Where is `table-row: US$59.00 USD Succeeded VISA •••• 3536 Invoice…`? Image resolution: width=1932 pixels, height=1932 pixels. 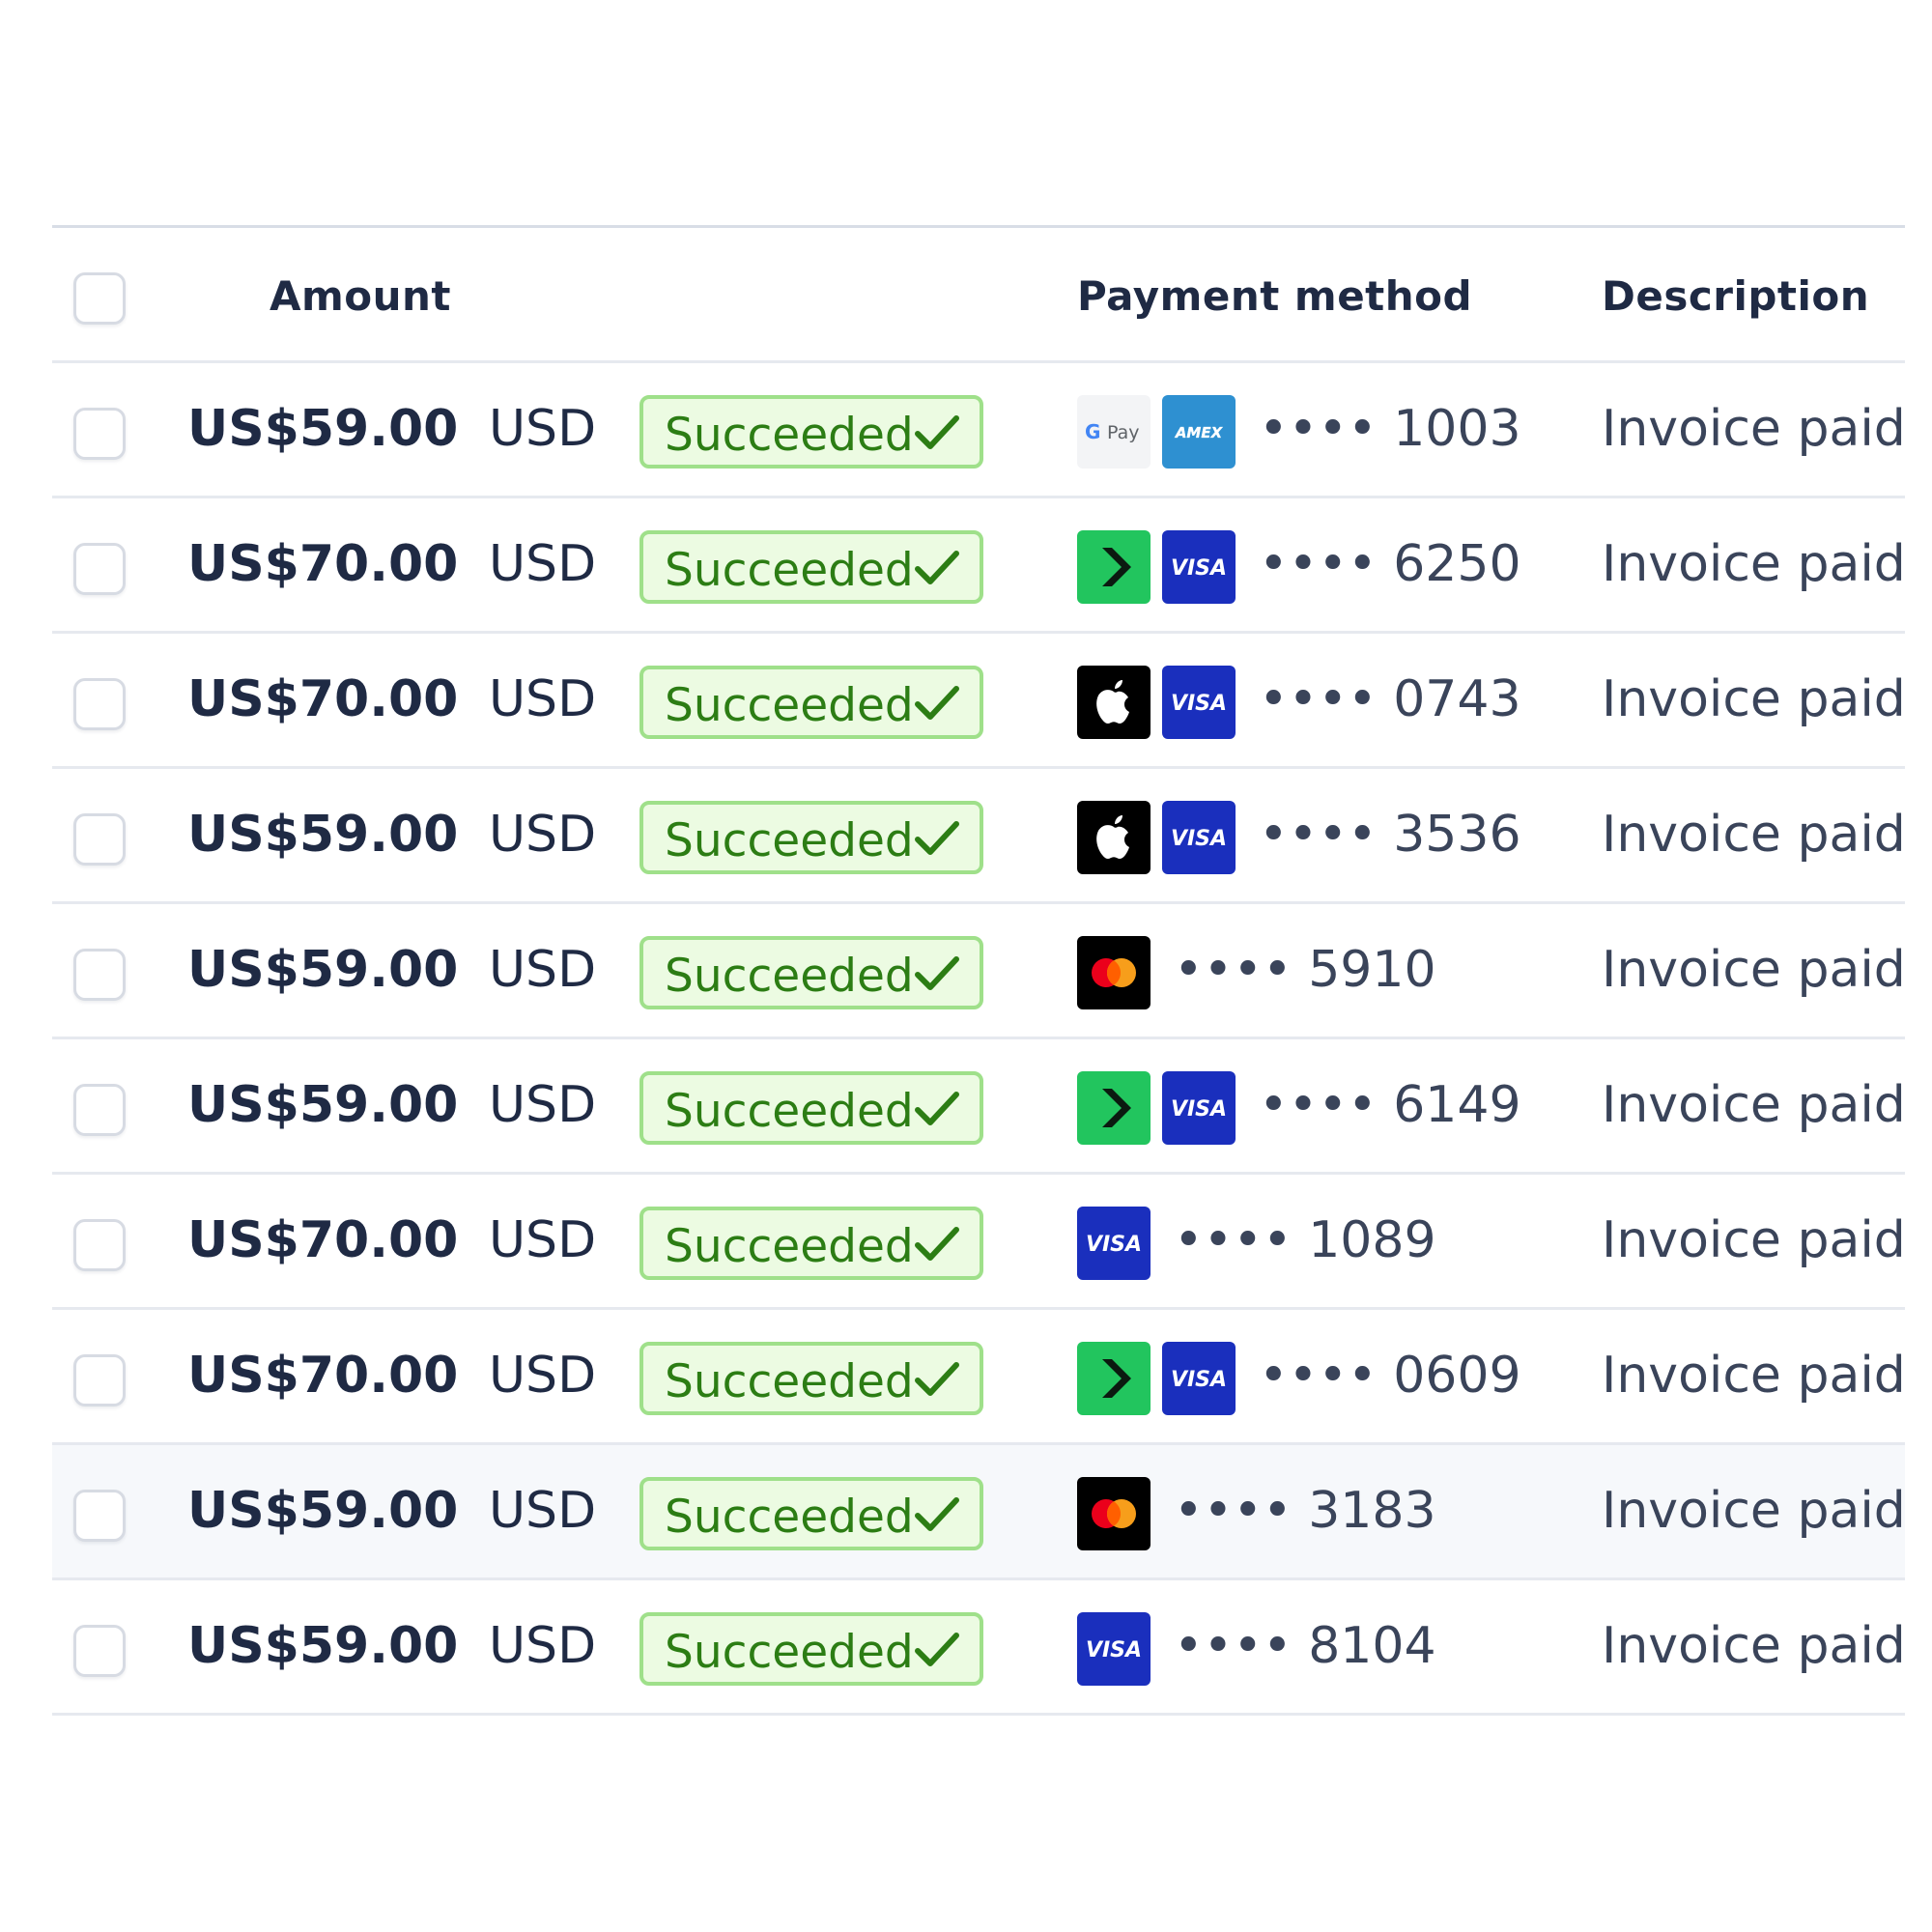
table-row: US$59.00 USD Succeeded VISA •••• 3536 Invoice… is located at coordinates (979, 836).